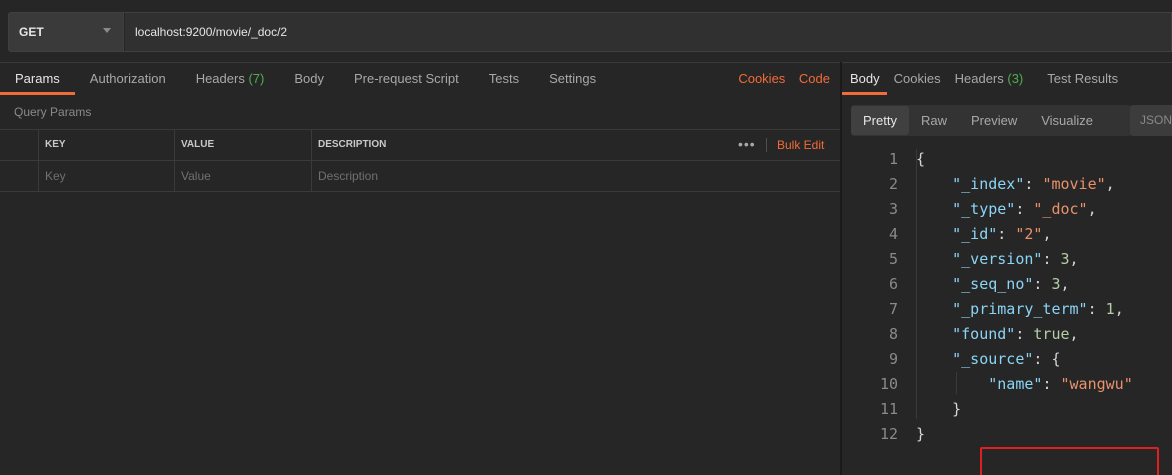 This screenshot has width=1172, height=475. Describe the element at coordinates (893, 234) in the screenshot. I see `line-number: 4` at that location.